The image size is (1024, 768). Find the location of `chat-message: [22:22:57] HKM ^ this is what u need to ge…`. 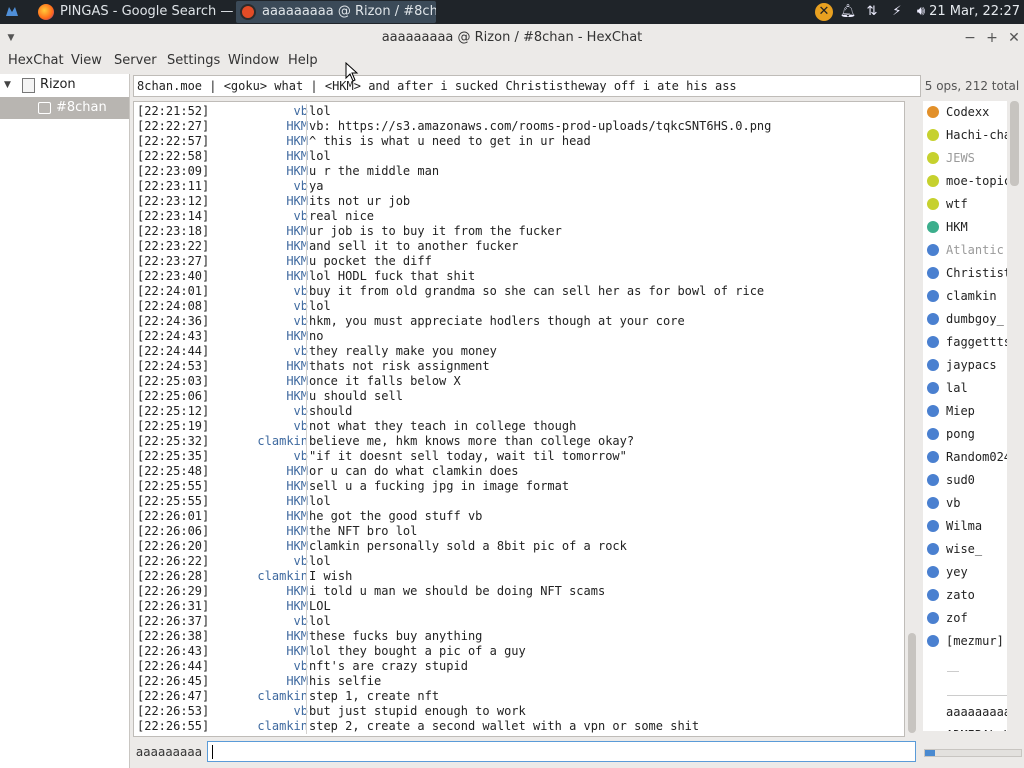

chat-message: [22:22:57] HKM ^ this is what u need to ge… is located at coordinates (519, 141).